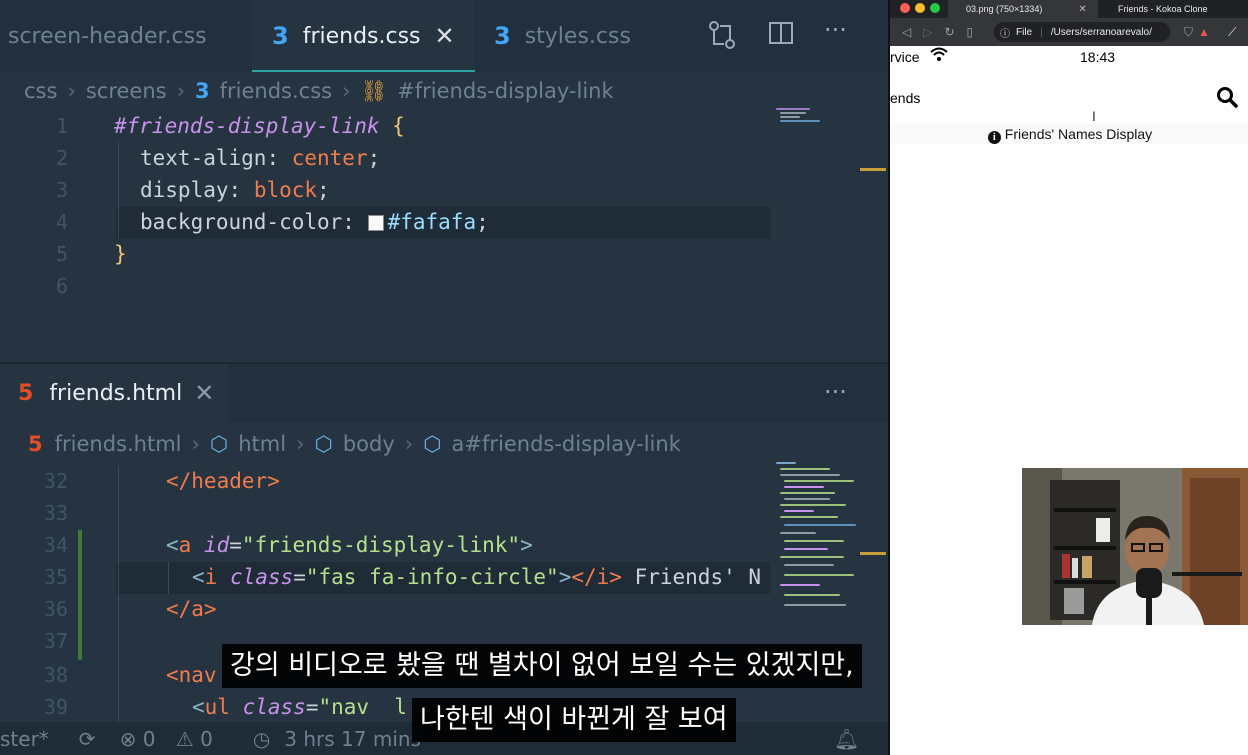  What do you see at coordinates (906, 32) in the screenshot?
I see `back-icon: ◁` at bounding box center [906, 32].